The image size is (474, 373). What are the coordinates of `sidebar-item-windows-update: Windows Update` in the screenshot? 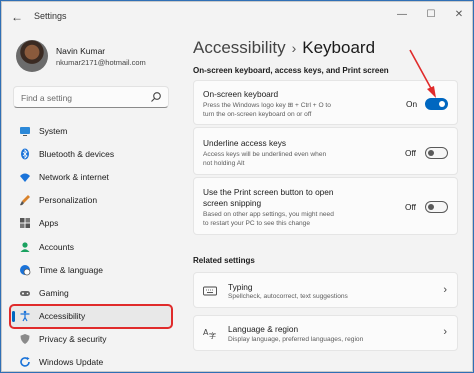 It's located at (91, 361).